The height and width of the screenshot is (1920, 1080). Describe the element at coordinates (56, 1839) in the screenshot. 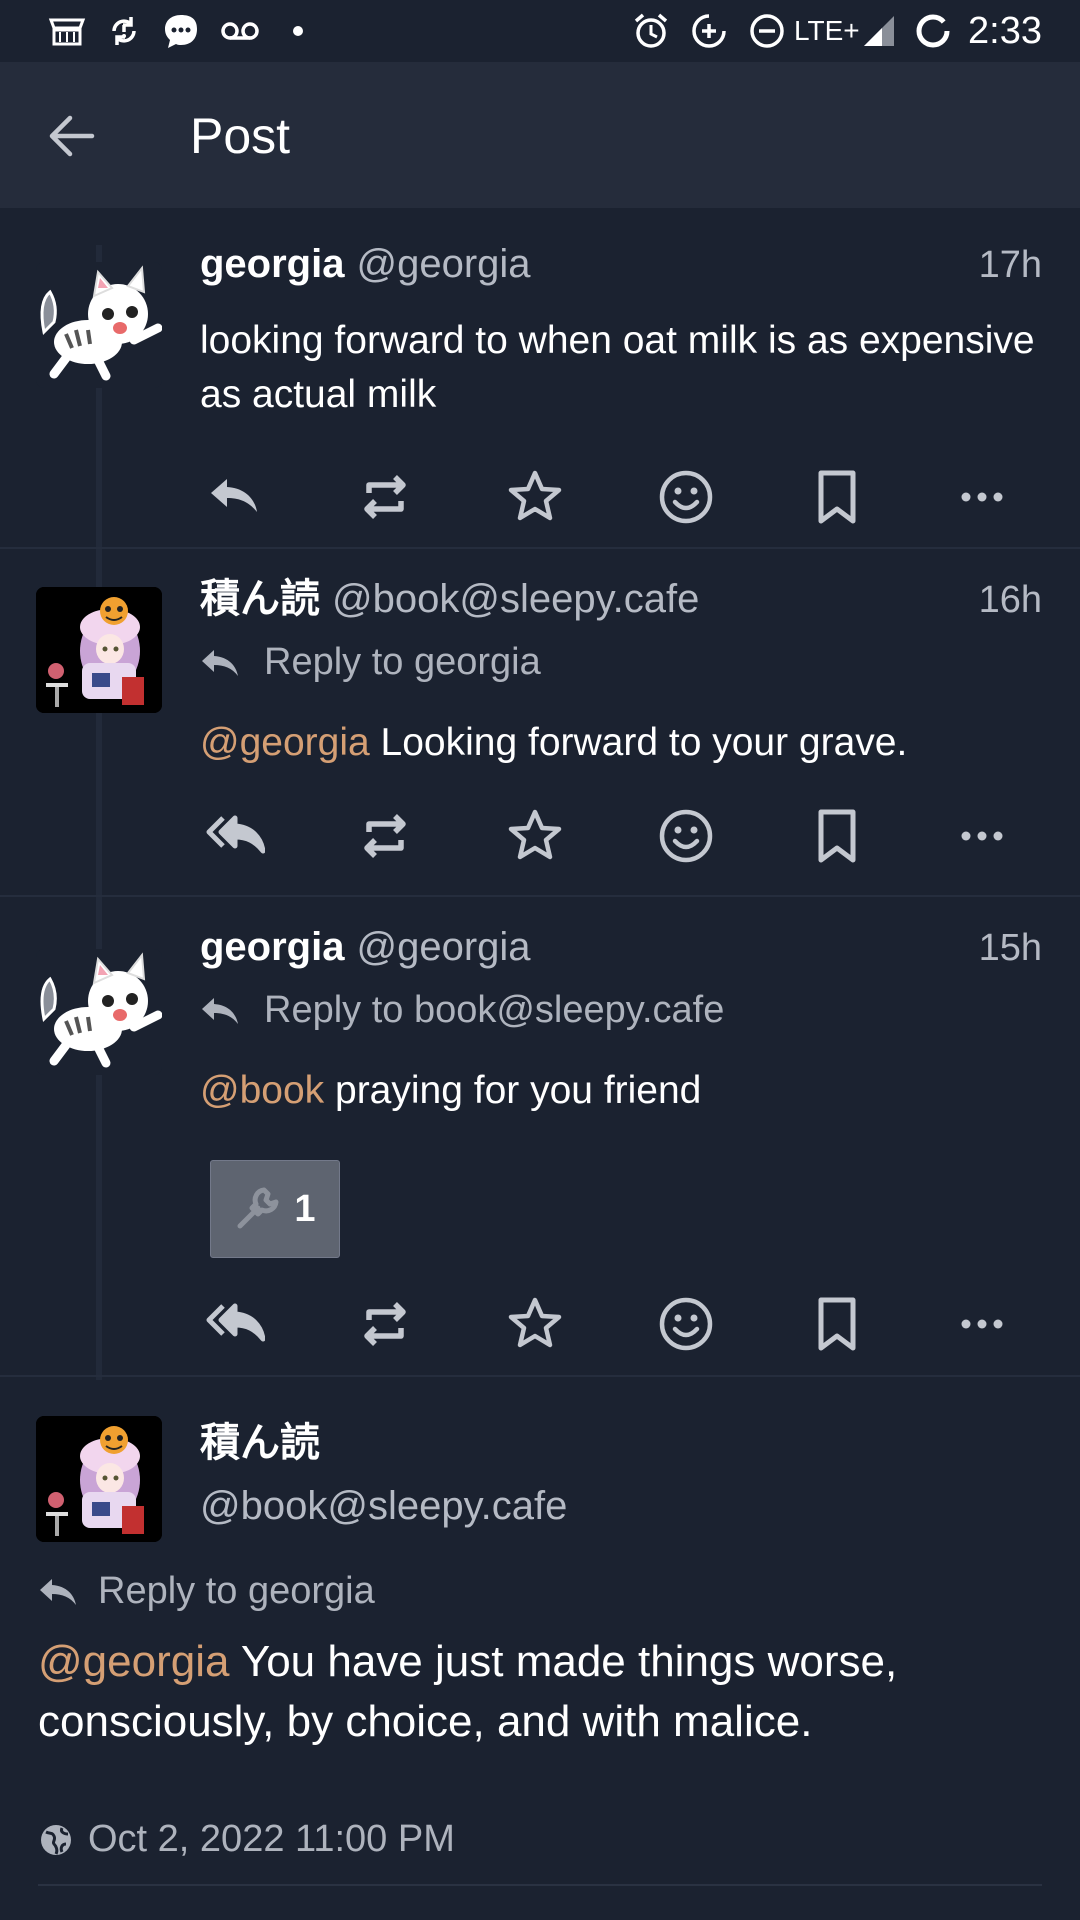

I see `globe-icon` at that location.